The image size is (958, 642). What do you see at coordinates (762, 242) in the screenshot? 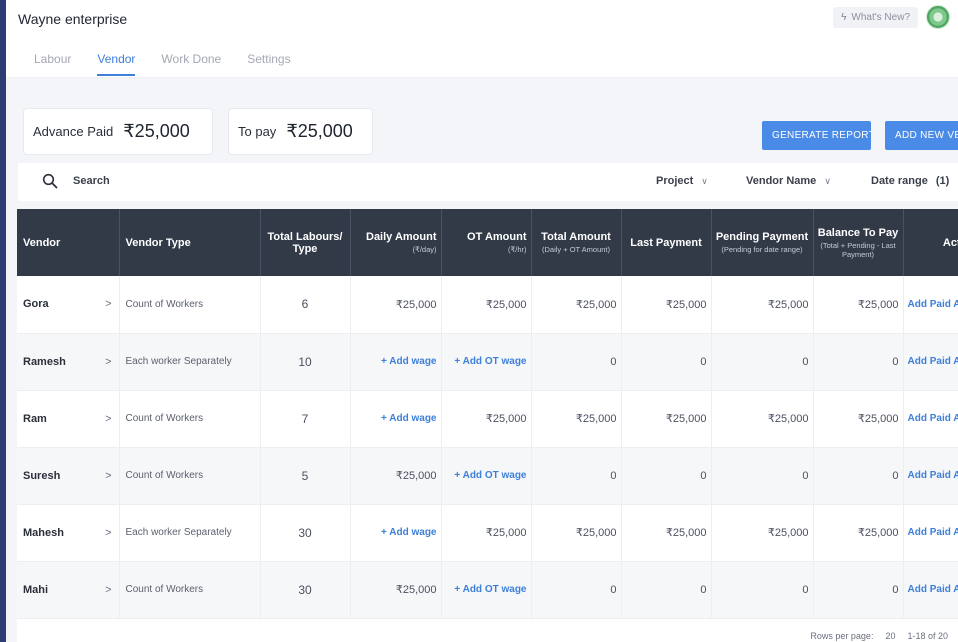
I see `column-header-pending-payment: Pending Payment (Pending for date range)` at bounding box center [762, 242].